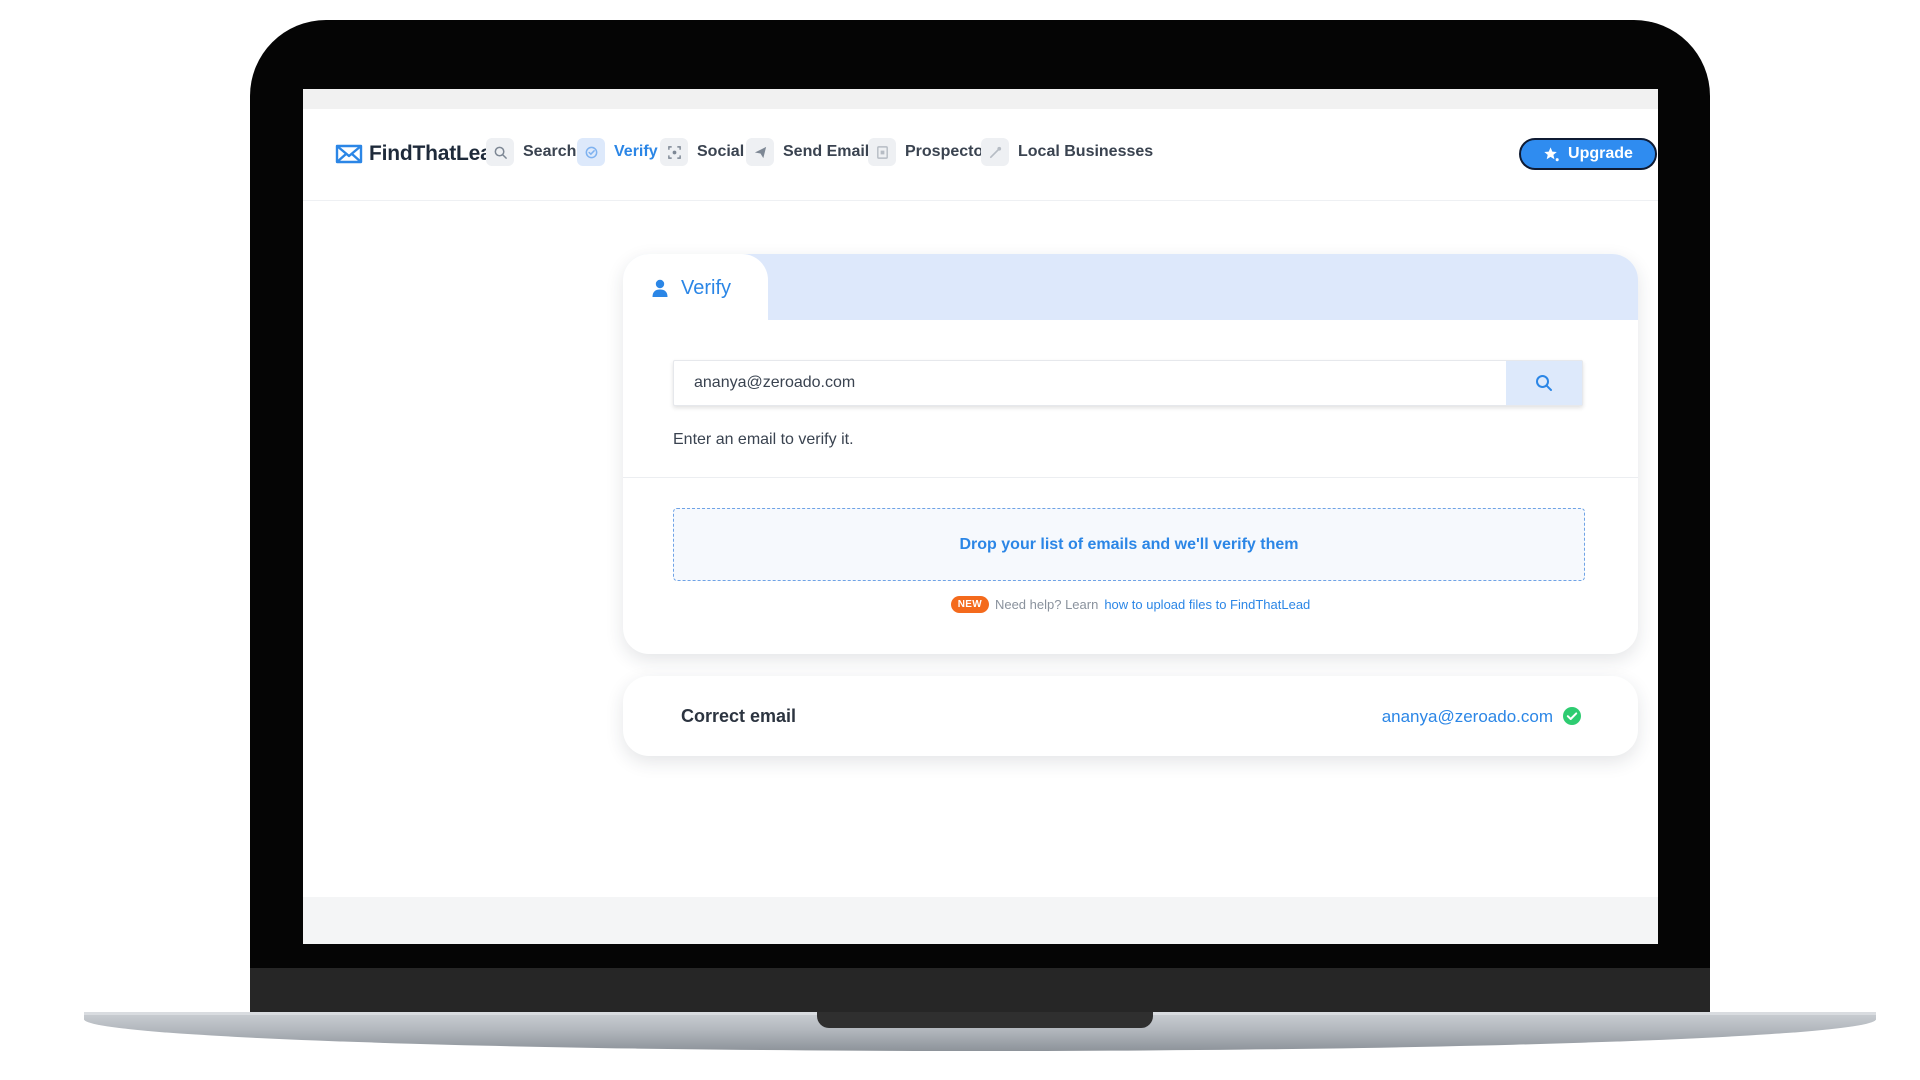  Describe the element at coordinates (550, 151) in the screenshot. I see `nav-label-search: Search` at that location.